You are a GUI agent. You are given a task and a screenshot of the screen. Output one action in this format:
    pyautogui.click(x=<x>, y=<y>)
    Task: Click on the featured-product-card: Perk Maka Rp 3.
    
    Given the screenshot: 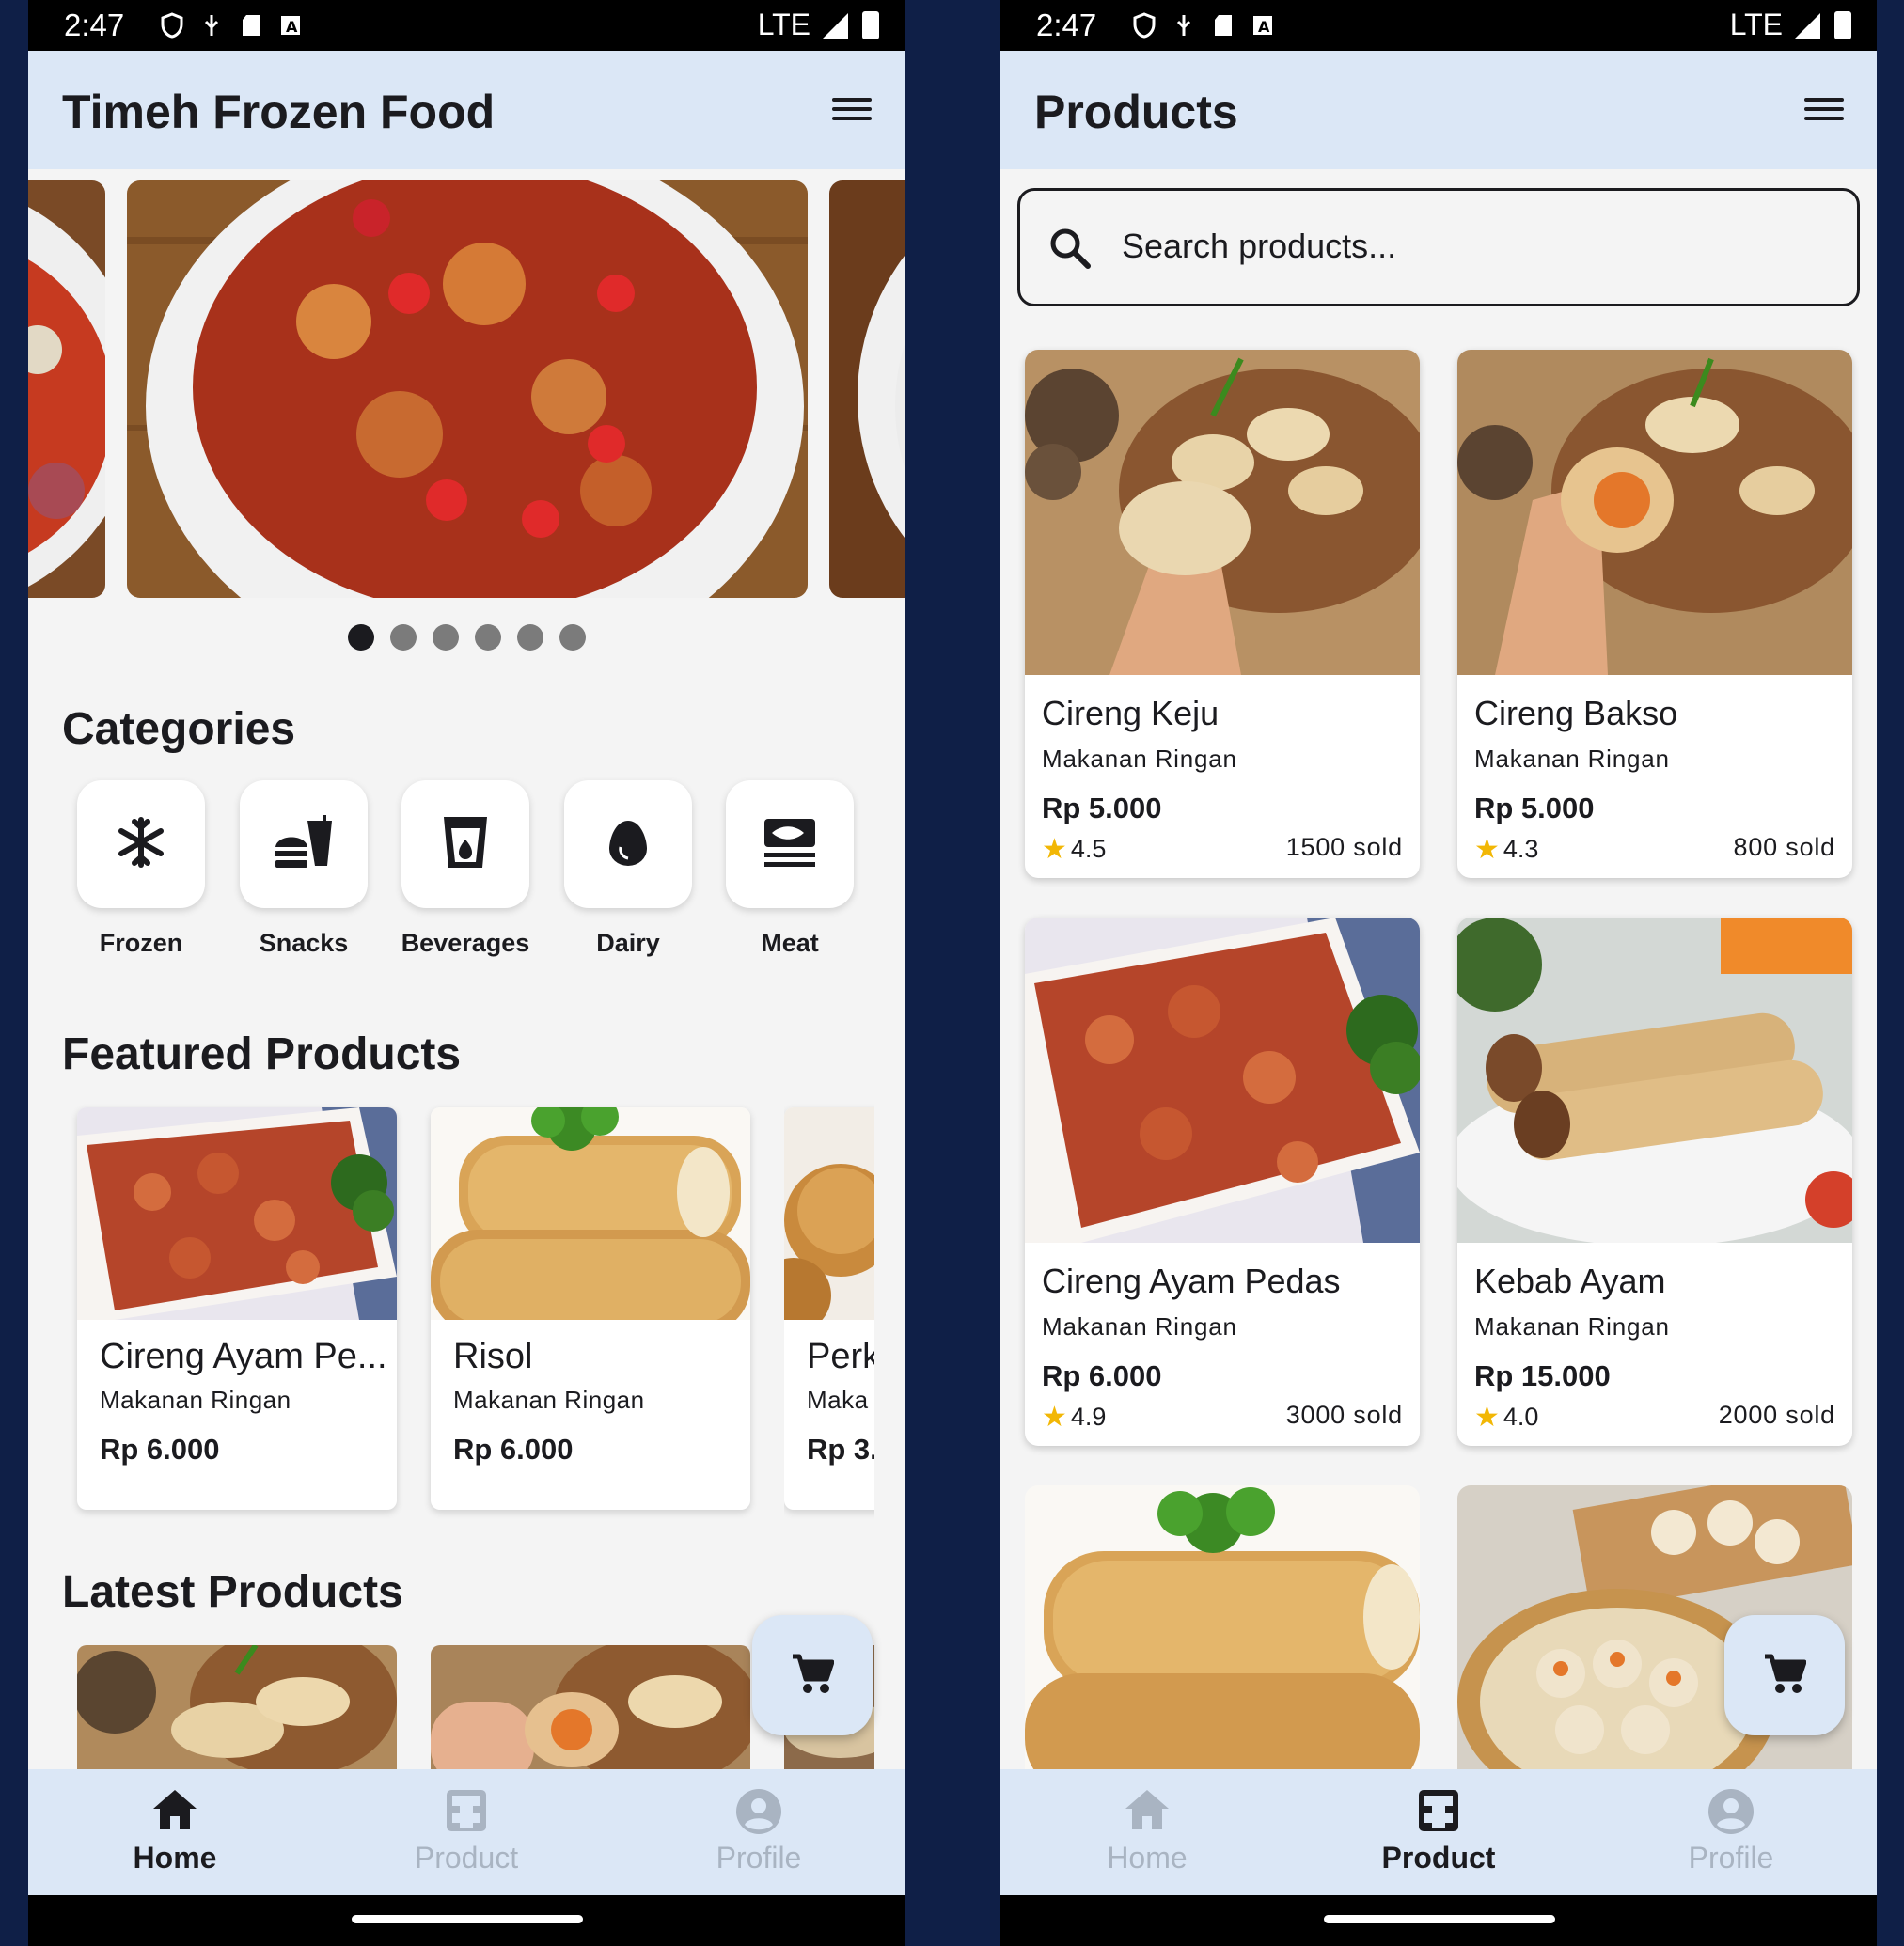 What is the action you would take?
    pyautogui.click(x=829, y=1308)
    